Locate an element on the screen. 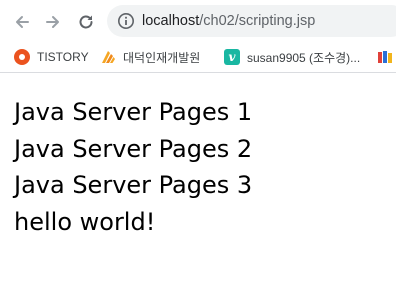 This screenshot has height=281, width=396. more-bookmarks-icon is located at coordinates (385, 57).